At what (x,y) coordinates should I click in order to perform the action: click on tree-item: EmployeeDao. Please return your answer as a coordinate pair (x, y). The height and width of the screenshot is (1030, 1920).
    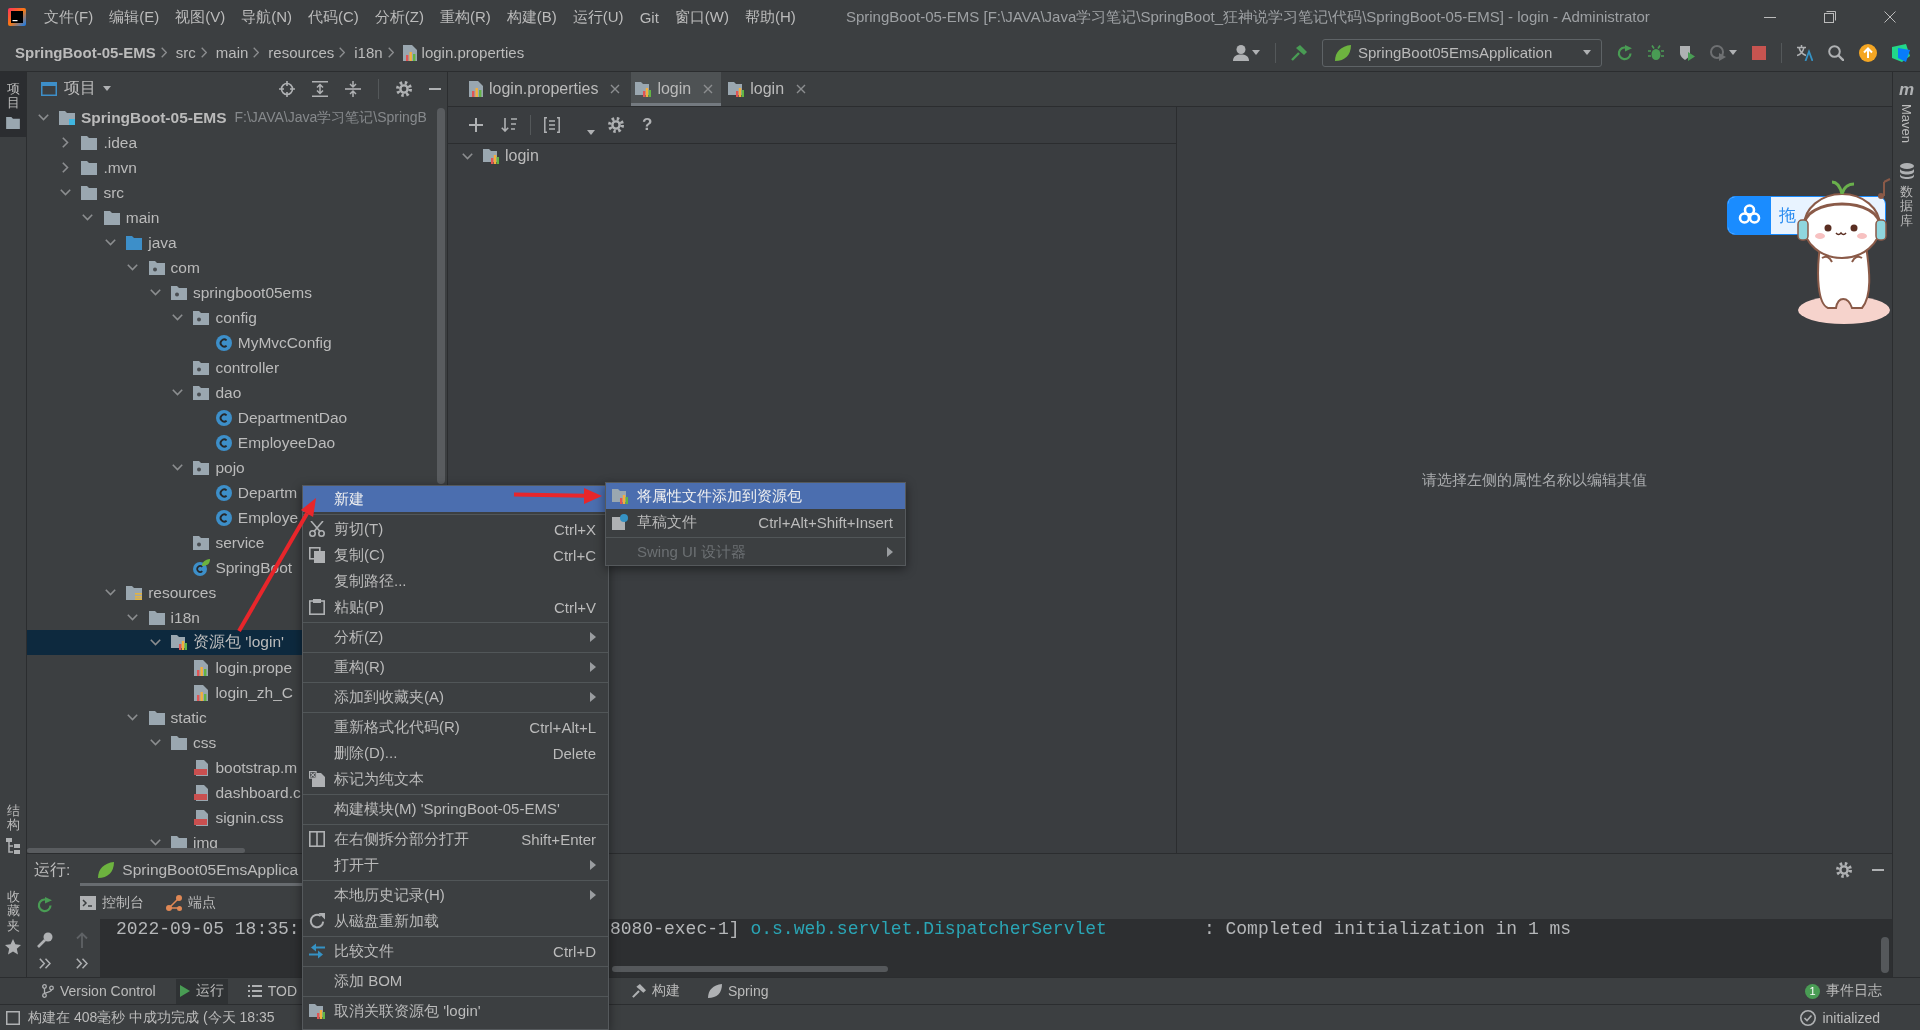
    Looking at the image, I should click on (263, 442).